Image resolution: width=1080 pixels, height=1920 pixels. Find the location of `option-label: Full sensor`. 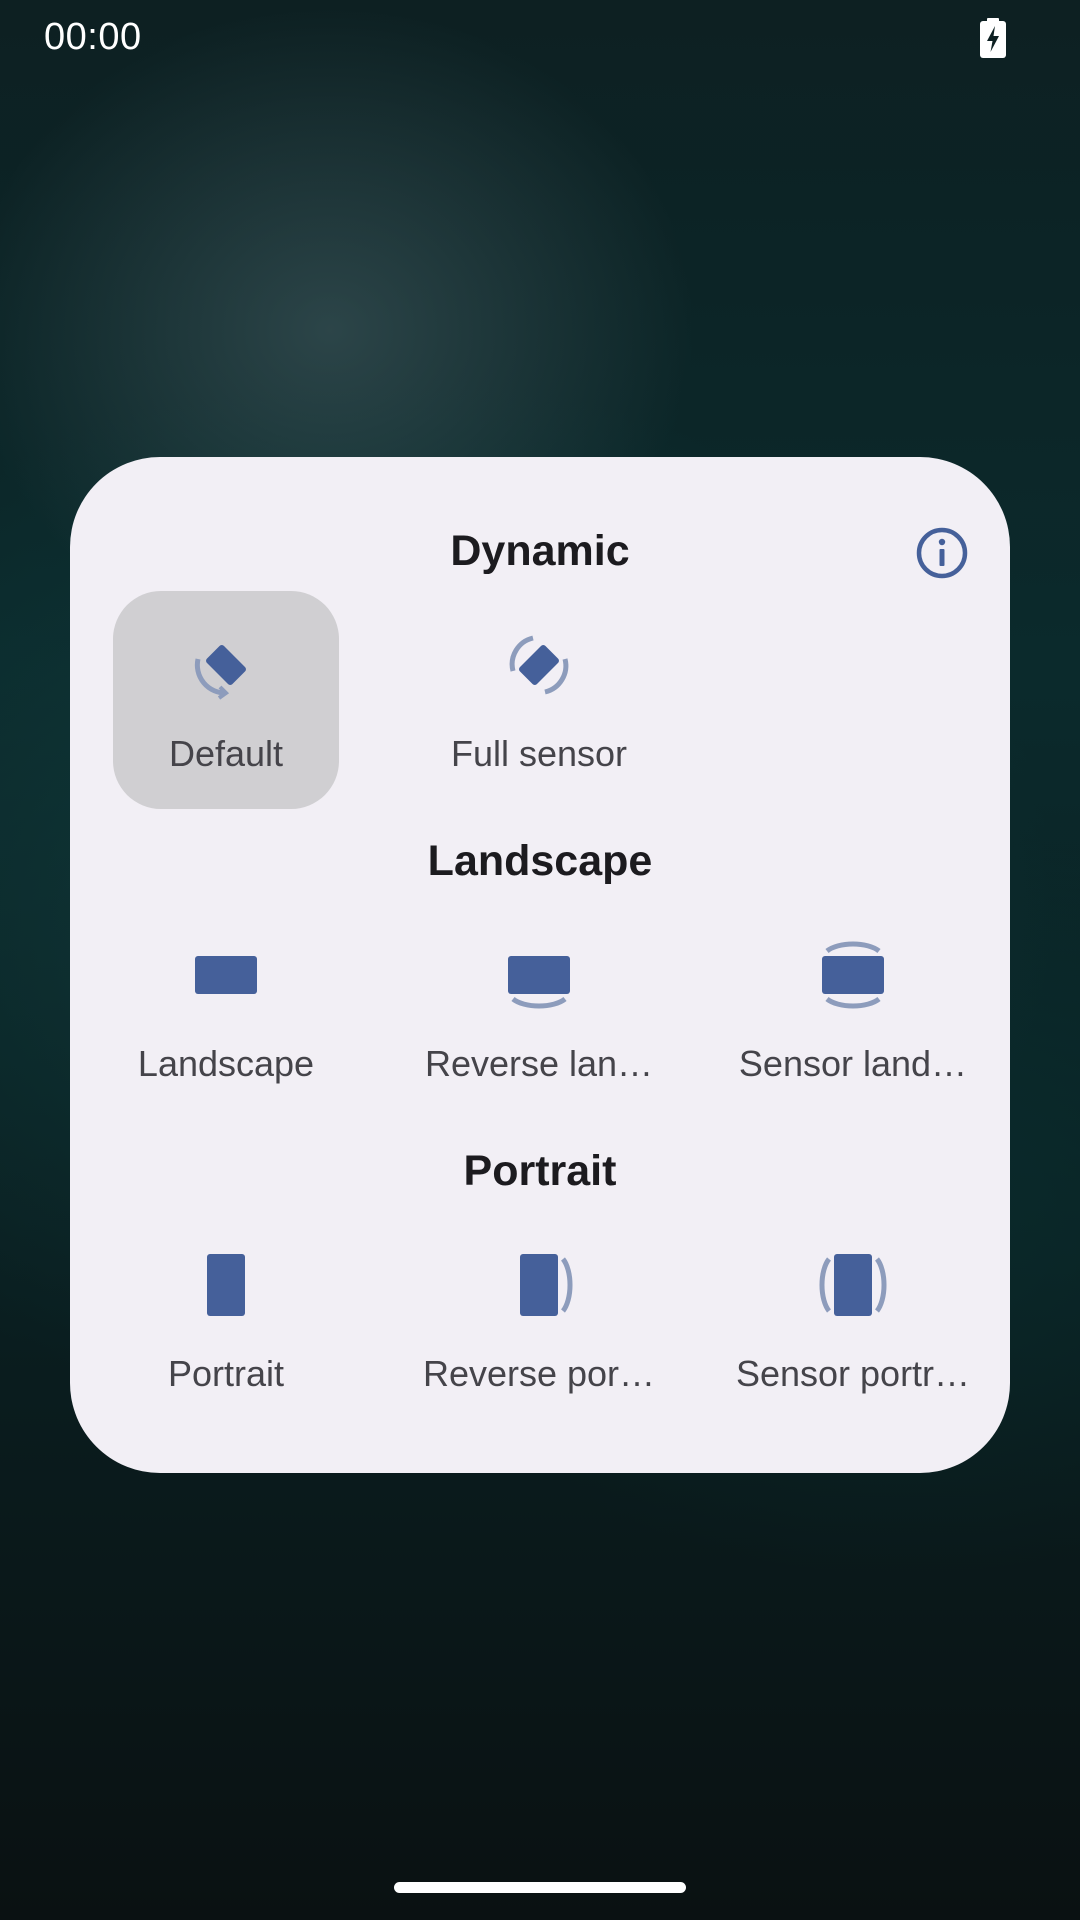

option-label: Full sensor is located at coordinates (539, 753).